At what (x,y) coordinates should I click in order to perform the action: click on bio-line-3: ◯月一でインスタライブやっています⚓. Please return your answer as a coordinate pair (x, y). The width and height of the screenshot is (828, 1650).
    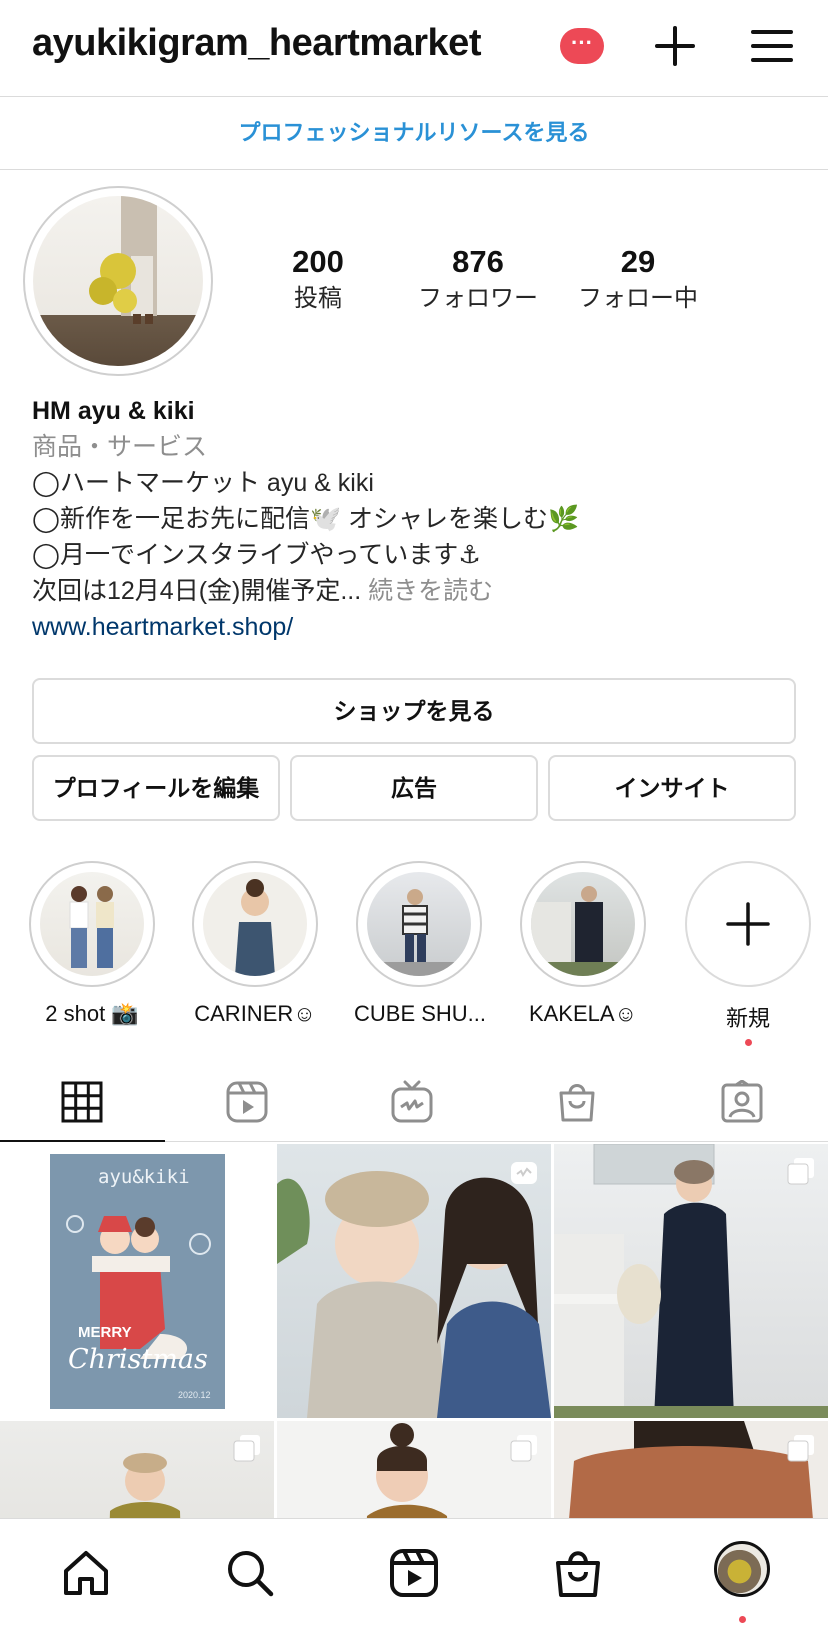
    Looking at the image, I should click on (256, 555).